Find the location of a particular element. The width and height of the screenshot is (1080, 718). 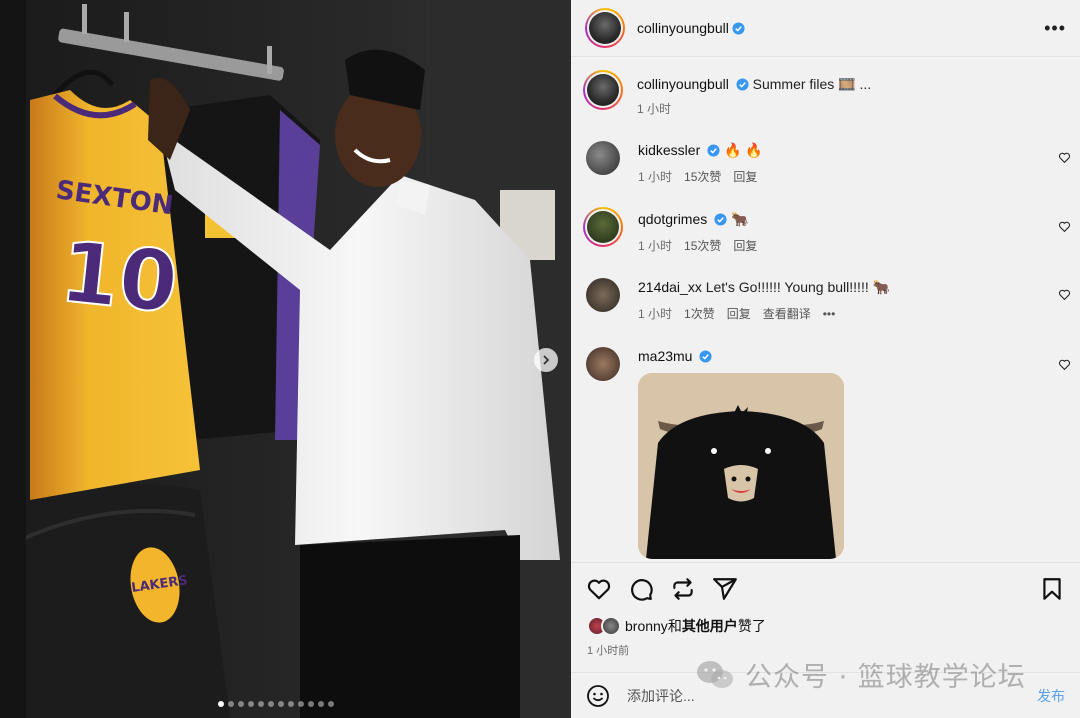

share-icon is located at coordinates (725, 589).